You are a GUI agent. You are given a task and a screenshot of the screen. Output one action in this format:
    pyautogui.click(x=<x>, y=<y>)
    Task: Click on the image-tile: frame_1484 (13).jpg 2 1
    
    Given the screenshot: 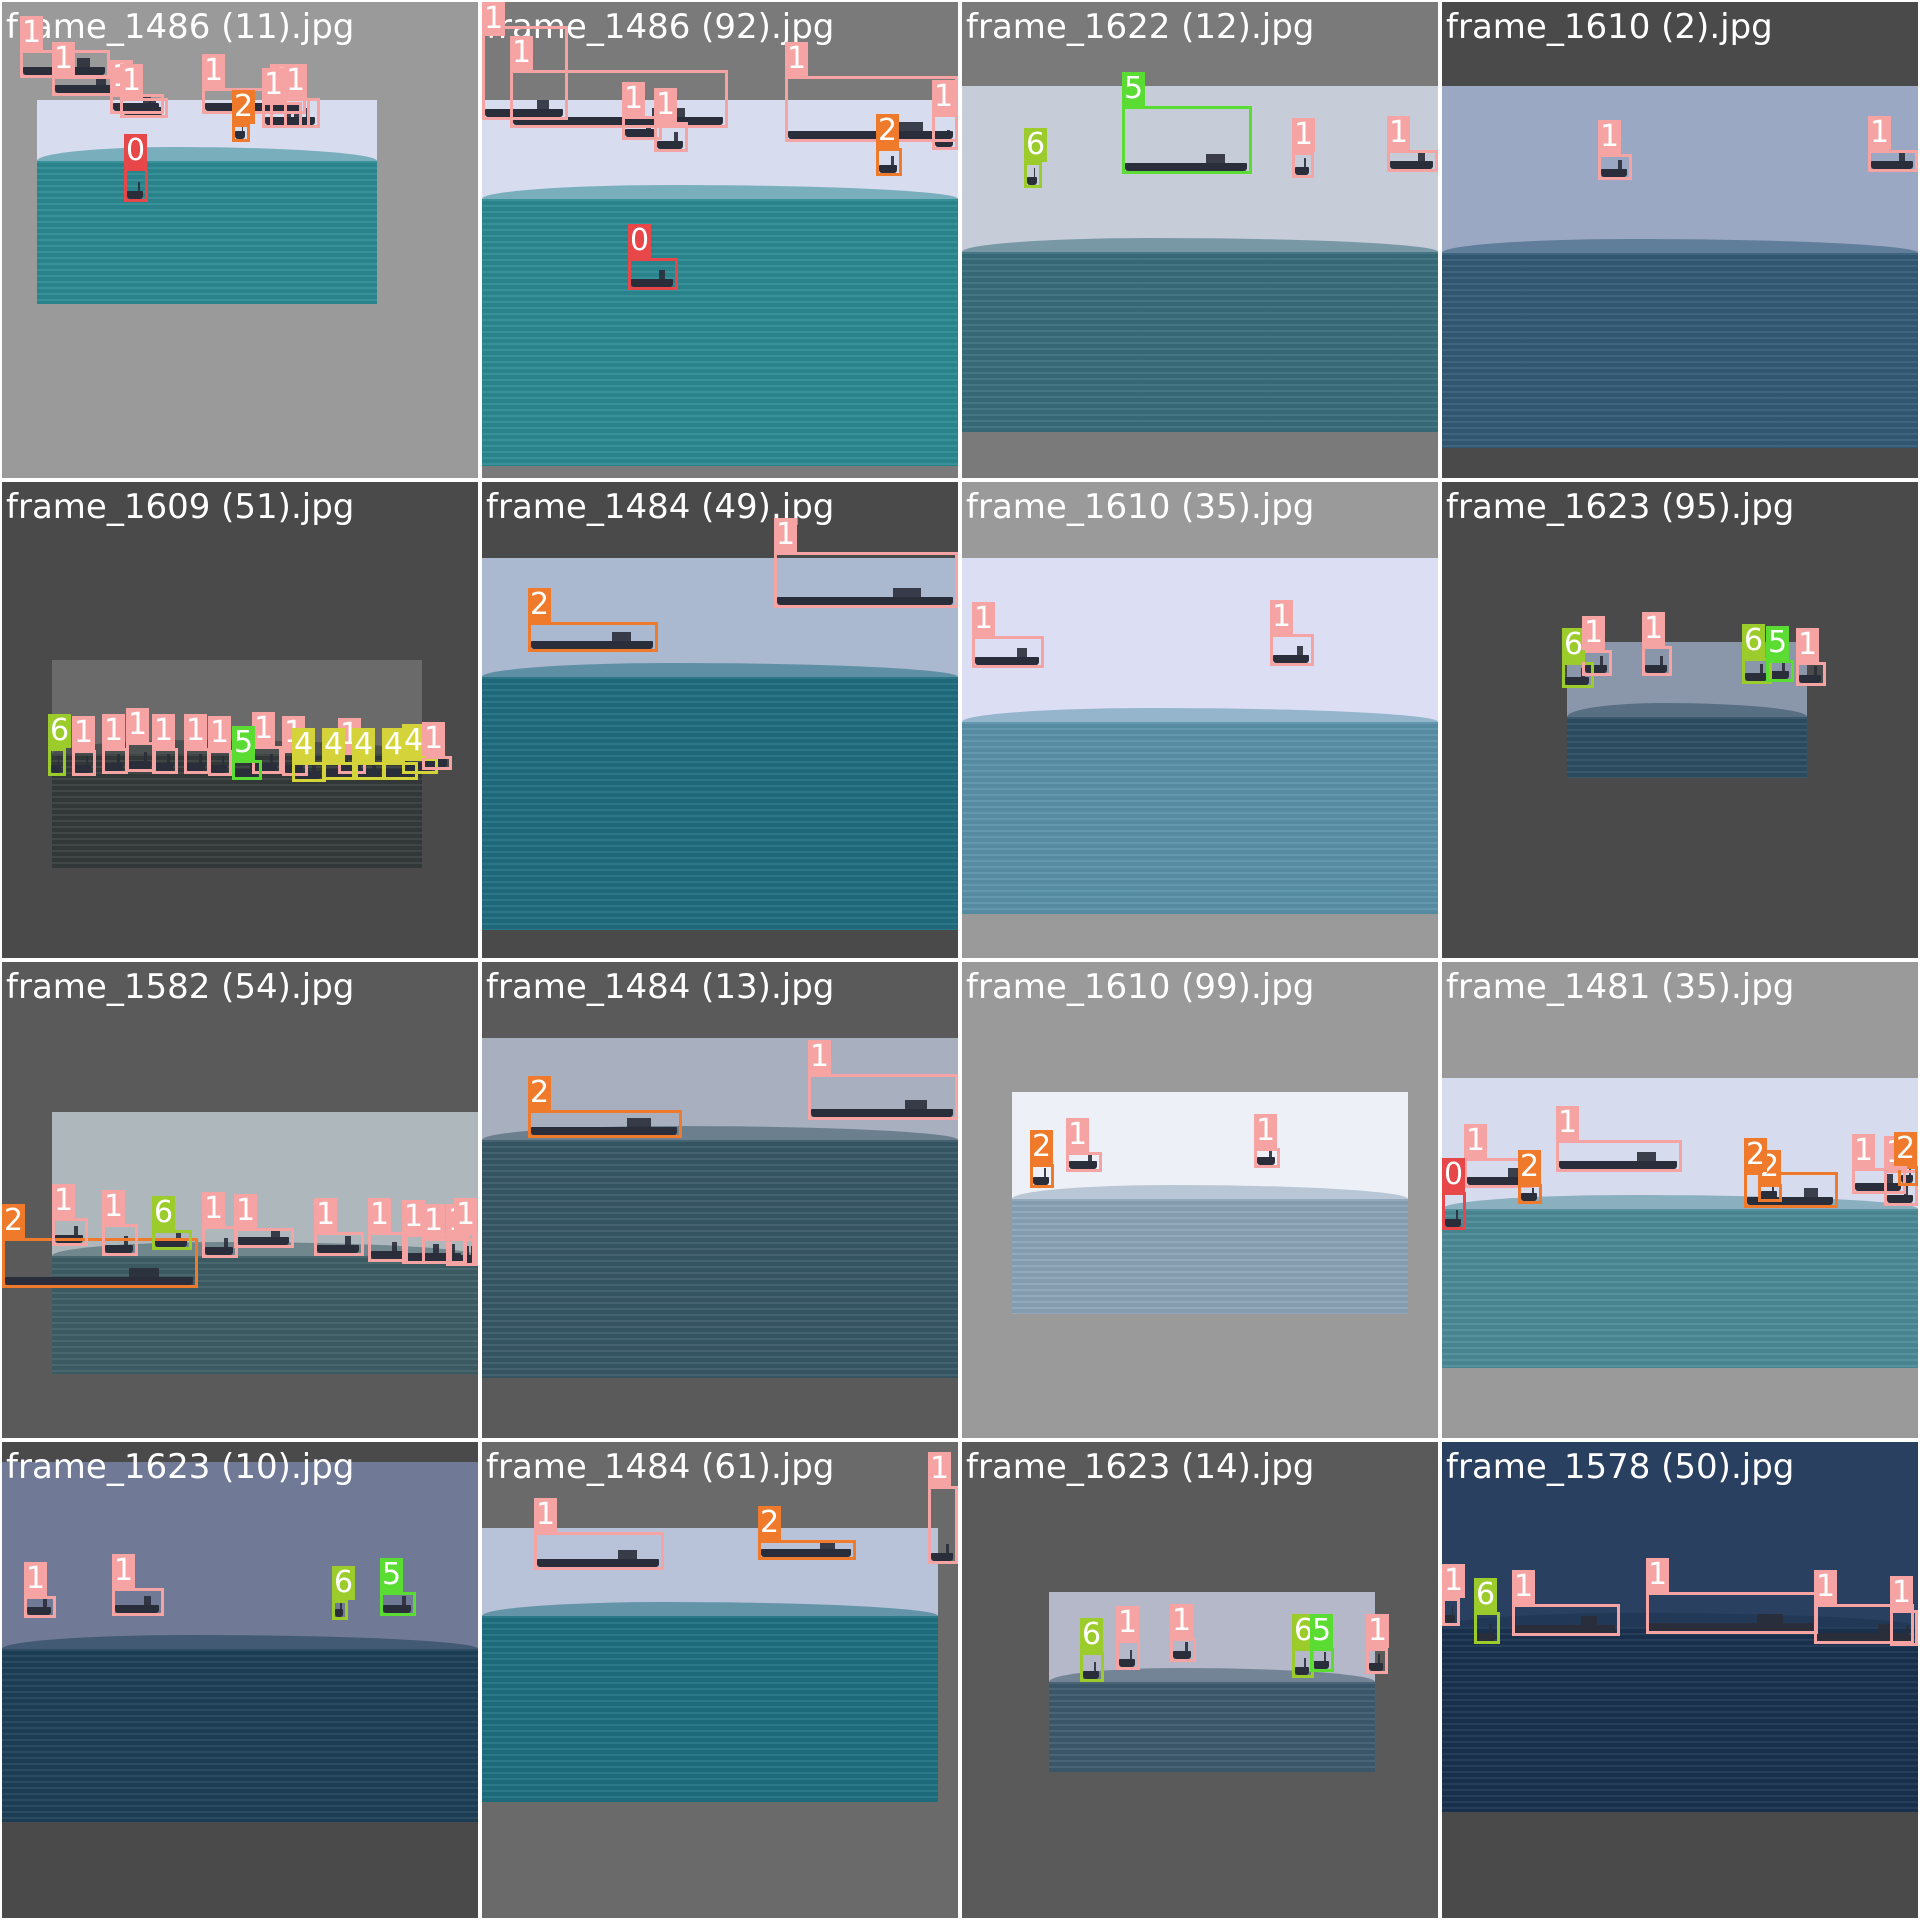 What is the action you would take?
    pyautogui.click(x=720, y=1200)
    